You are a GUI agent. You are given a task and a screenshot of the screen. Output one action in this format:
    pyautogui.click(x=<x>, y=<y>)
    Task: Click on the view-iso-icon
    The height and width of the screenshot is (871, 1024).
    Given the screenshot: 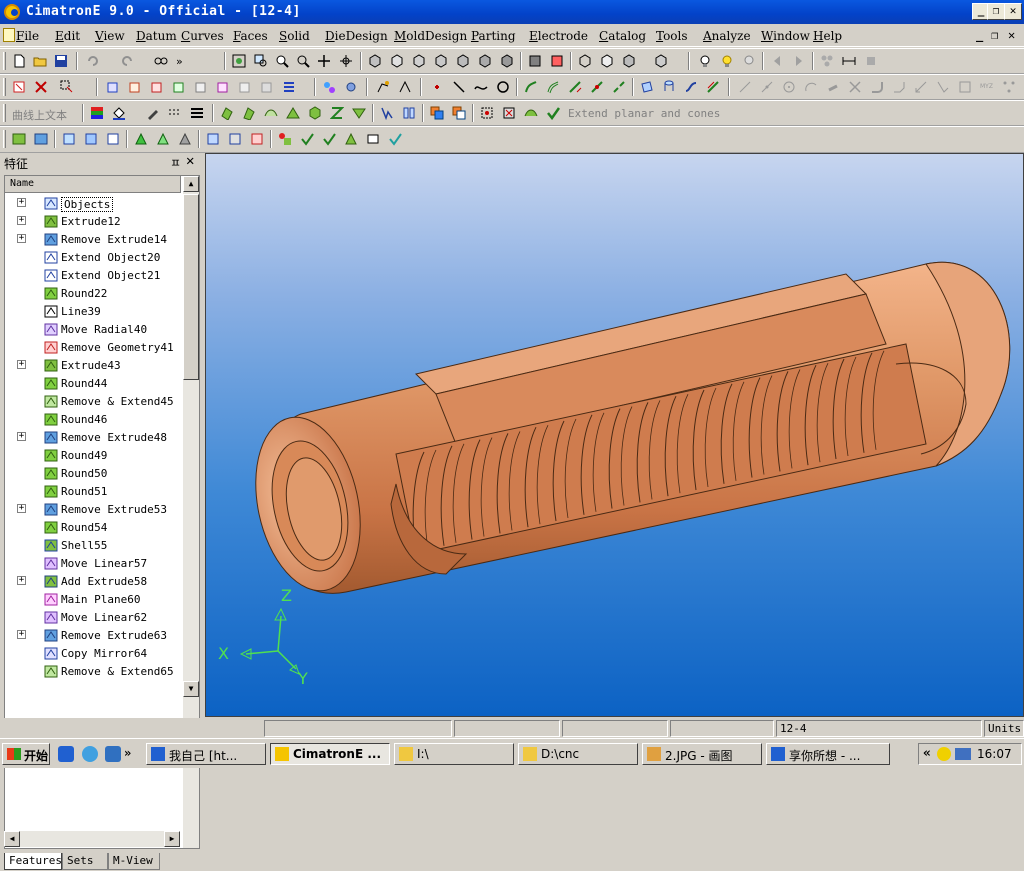 What is the action you would take?
    pyautogui.click(x=375, y=61)
    